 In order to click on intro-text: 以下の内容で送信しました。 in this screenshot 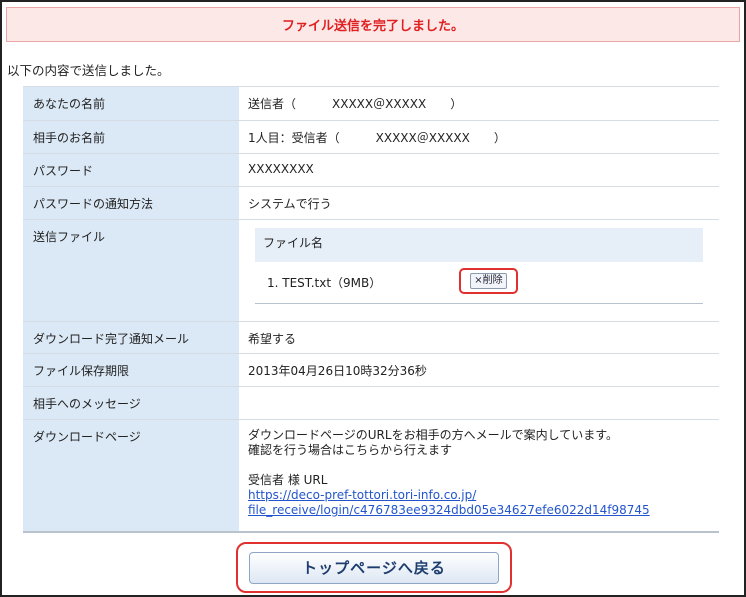, I will do `click(88, 70)`.